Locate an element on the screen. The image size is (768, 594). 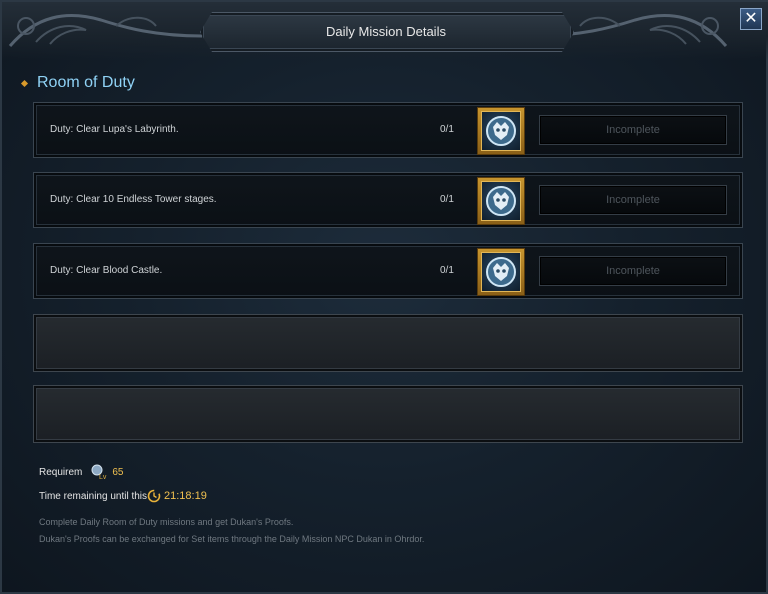
timer-line: Time remaining until this 21:18:19 is located at coordinates (123, 496).